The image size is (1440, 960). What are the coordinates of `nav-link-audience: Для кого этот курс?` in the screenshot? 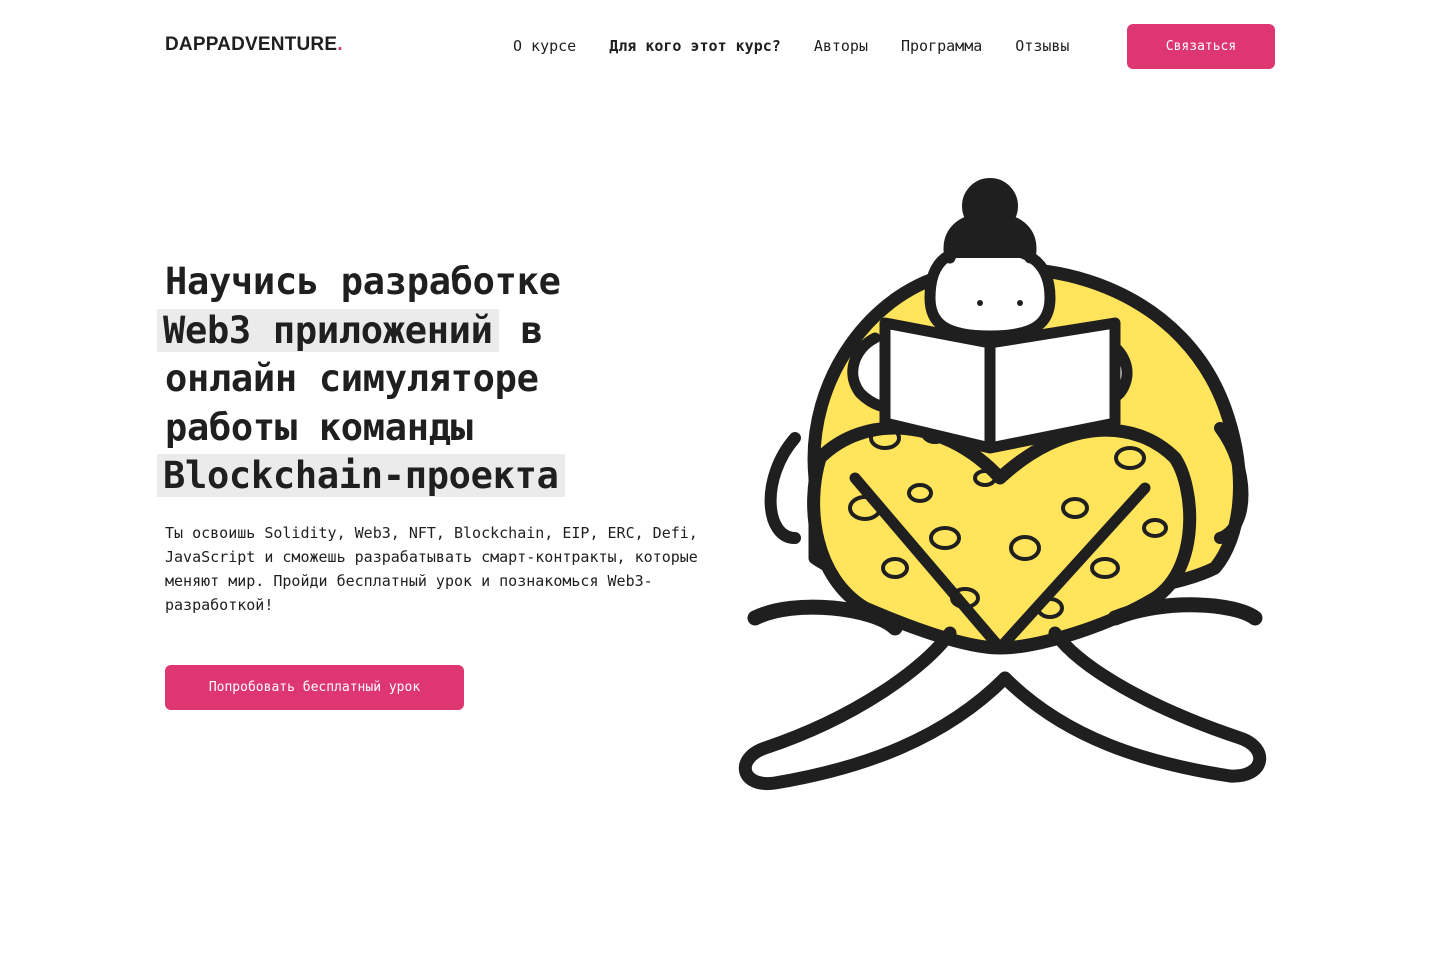 It's located at (695, 46).